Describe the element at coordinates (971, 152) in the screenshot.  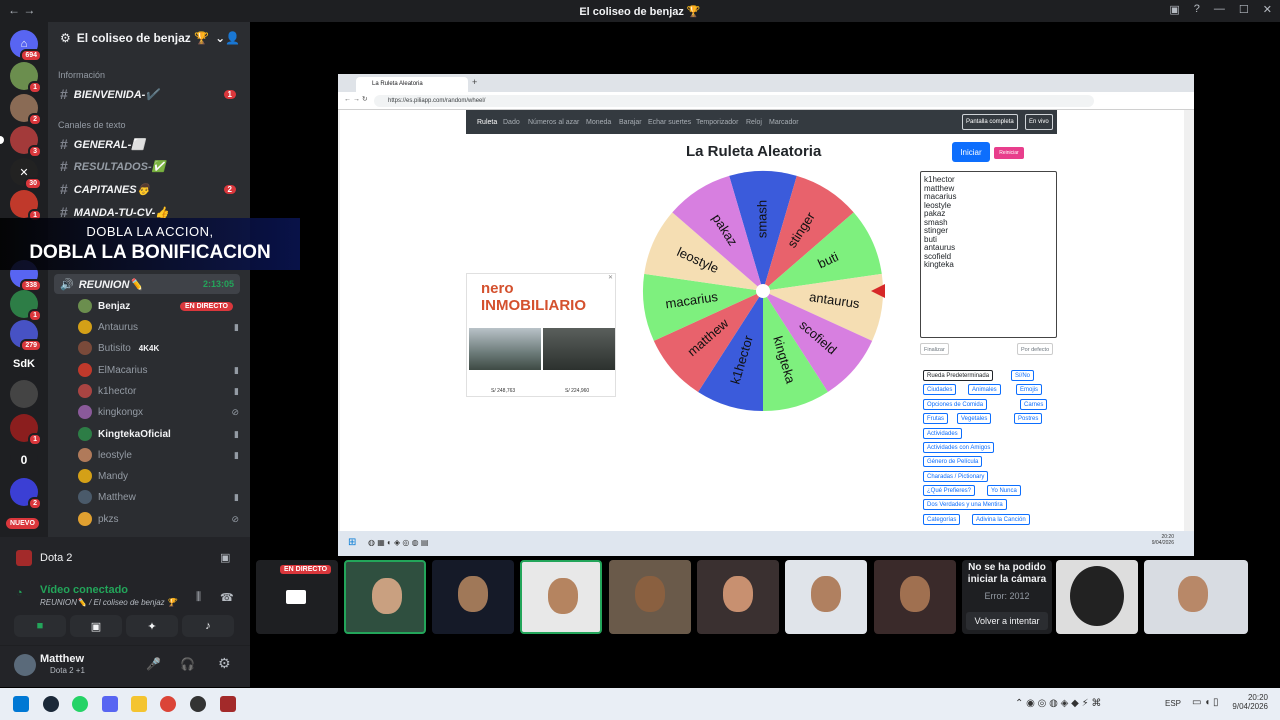
I see `start-button: Iniciar` at that location.